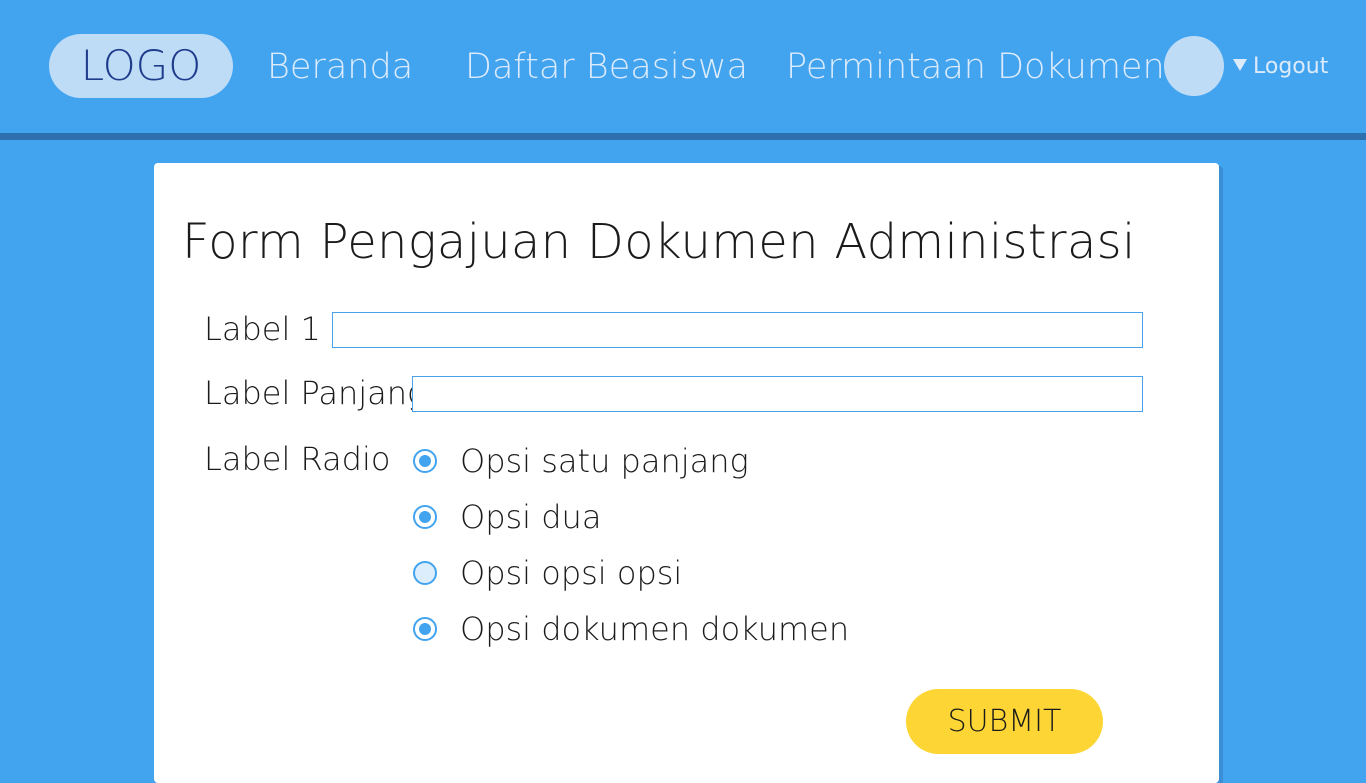 This screenshot has height=783, width=1366. Describe the element at coordinates (683, 136) in the screenshot. I see `header-divider` at that location.